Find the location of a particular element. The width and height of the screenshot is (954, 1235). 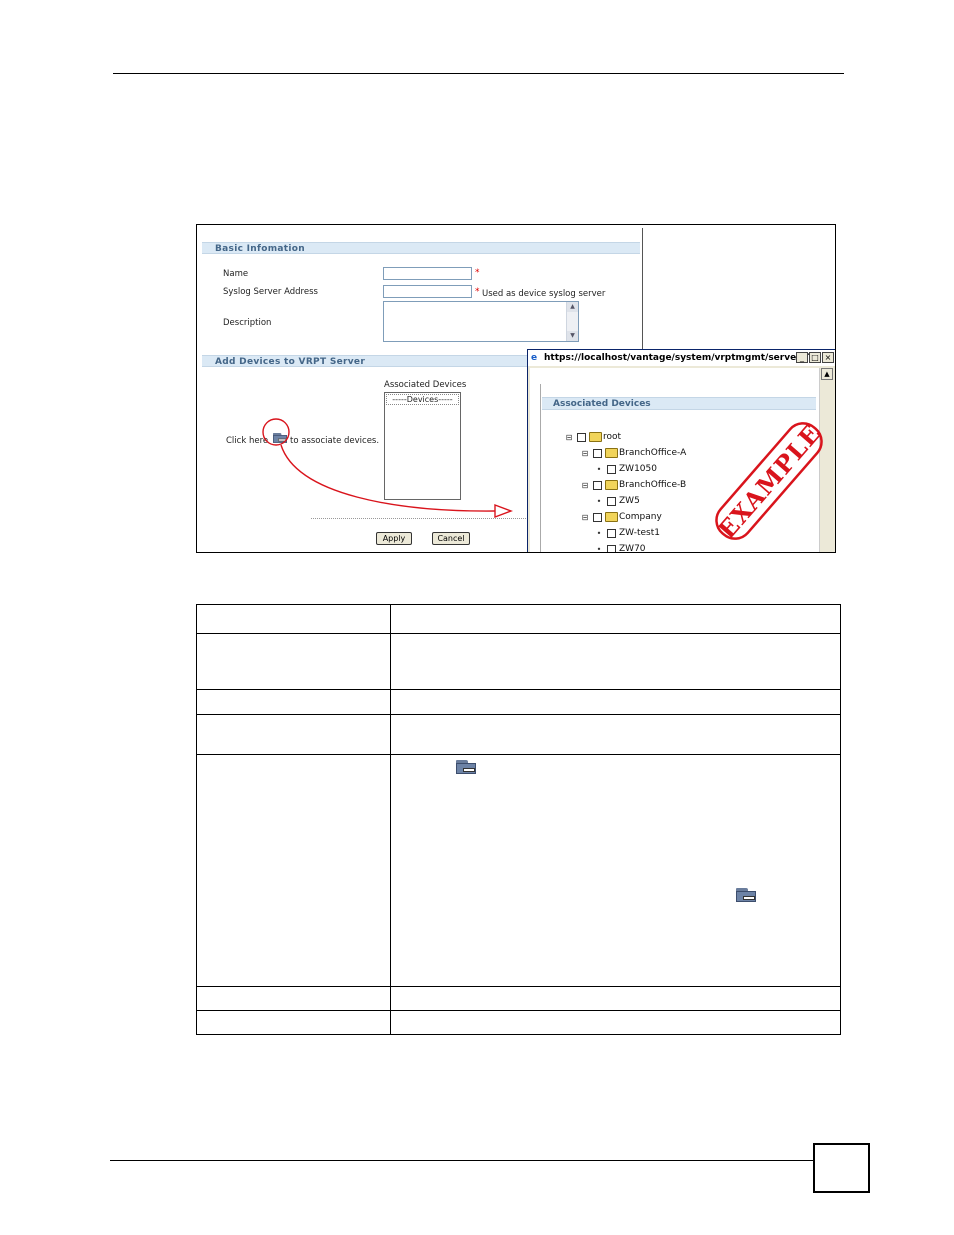

stamp-text: EXAMPLE is located at coordinates (769, 481).